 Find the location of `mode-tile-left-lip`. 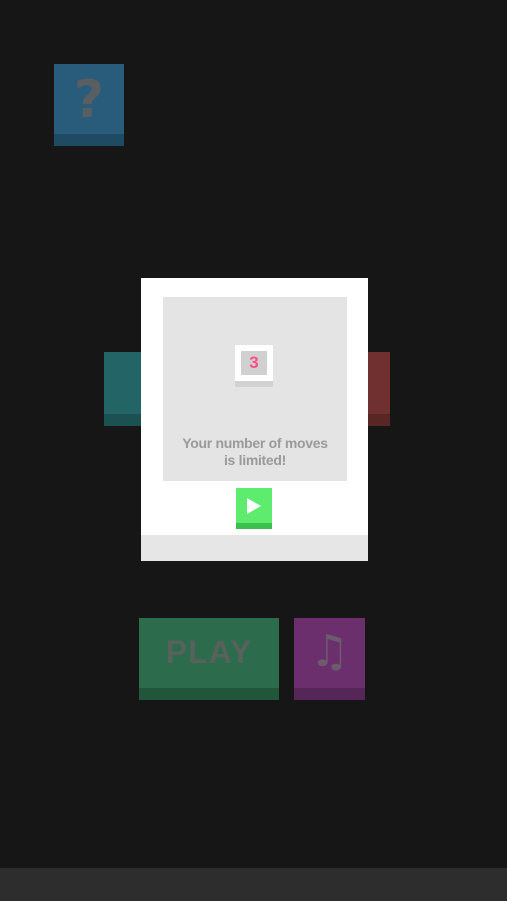

mode-tile-left-lip is located at coordinates (124, 420).